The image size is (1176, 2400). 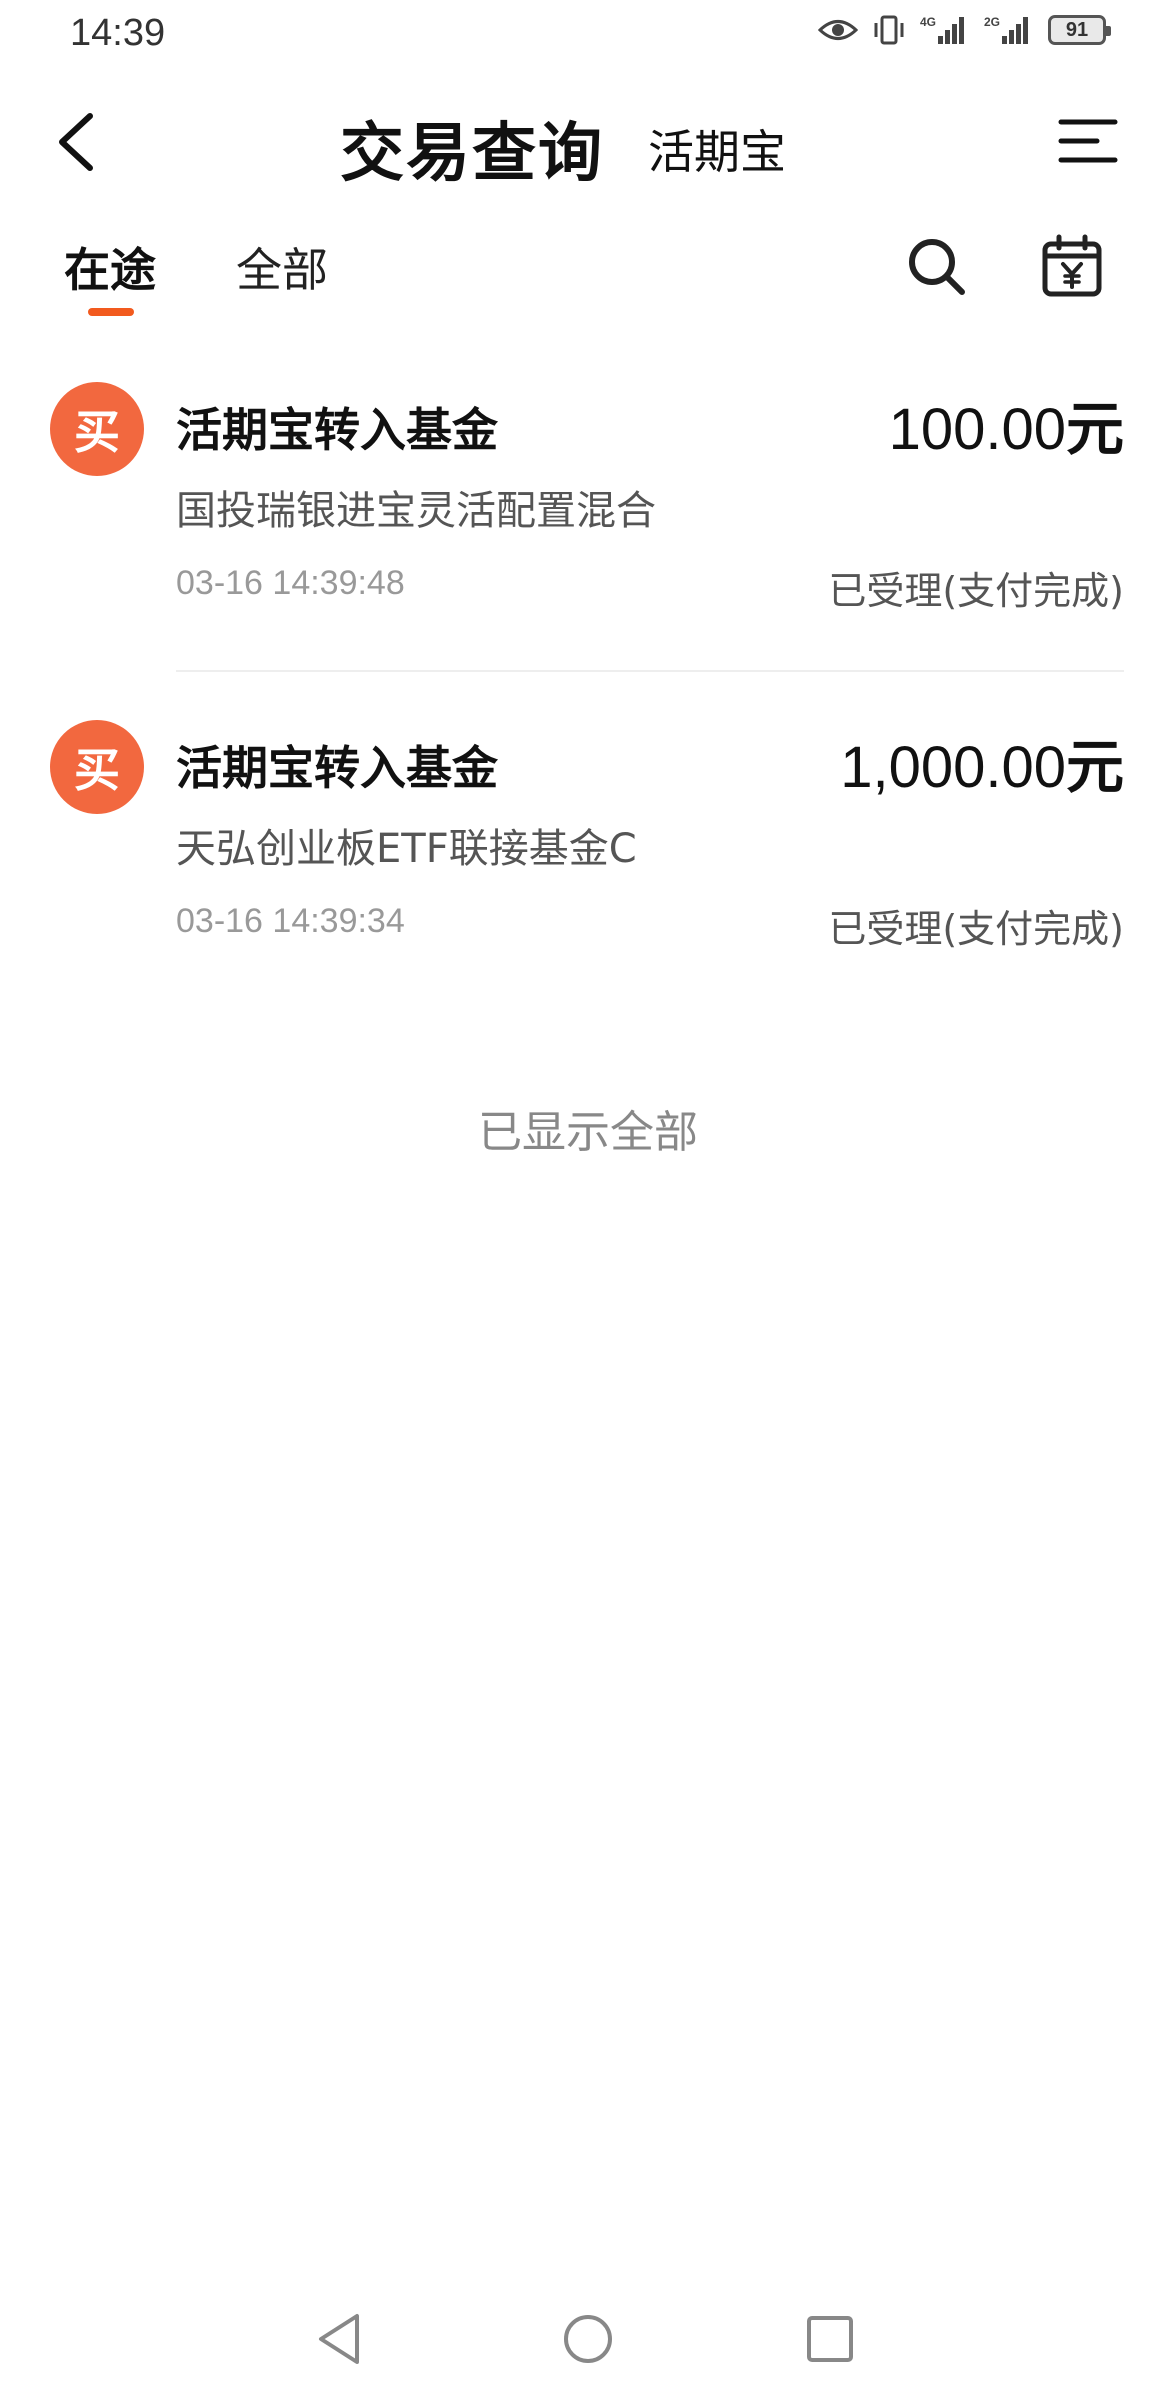 I want to click on transaction-time: 03-16 14:39:48, so click(x=290, y=583).